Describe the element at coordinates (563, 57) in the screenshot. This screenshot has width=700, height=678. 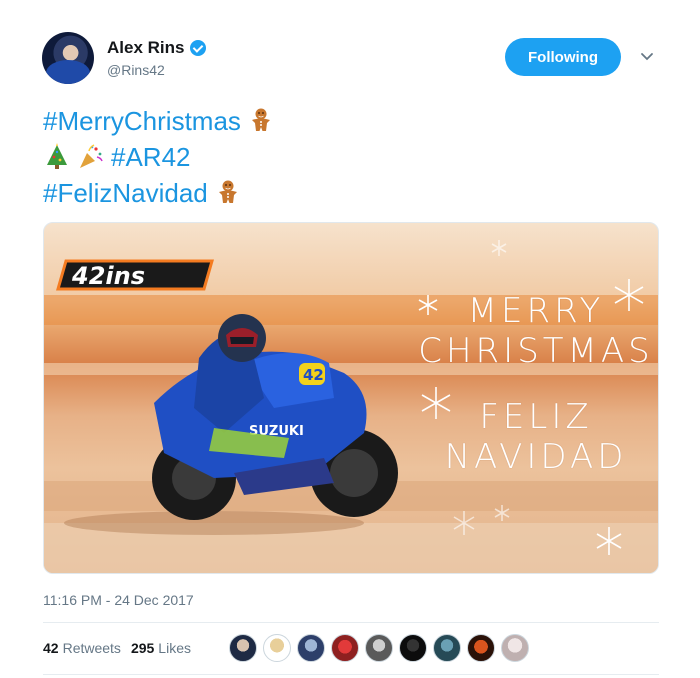
I see `following-button: Following` at that location.